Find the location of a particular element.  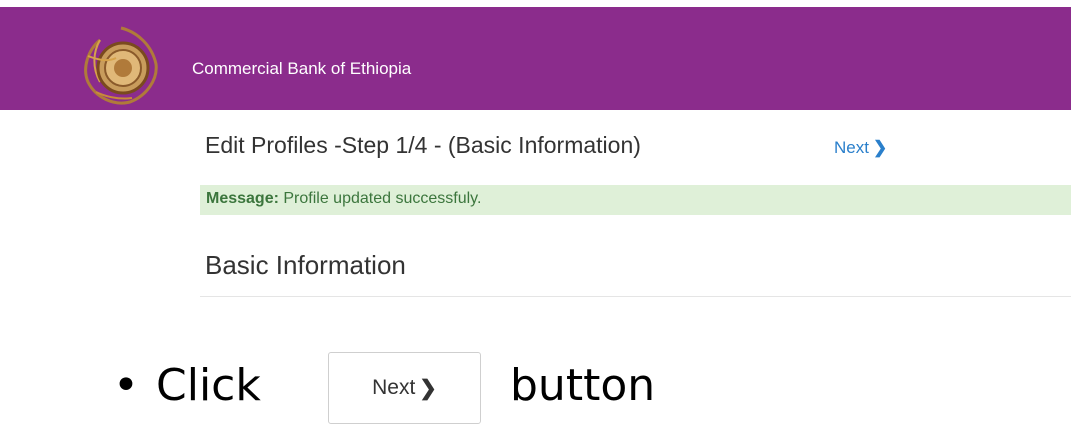

bank-logo-icon is located at coordinates (121, 65).